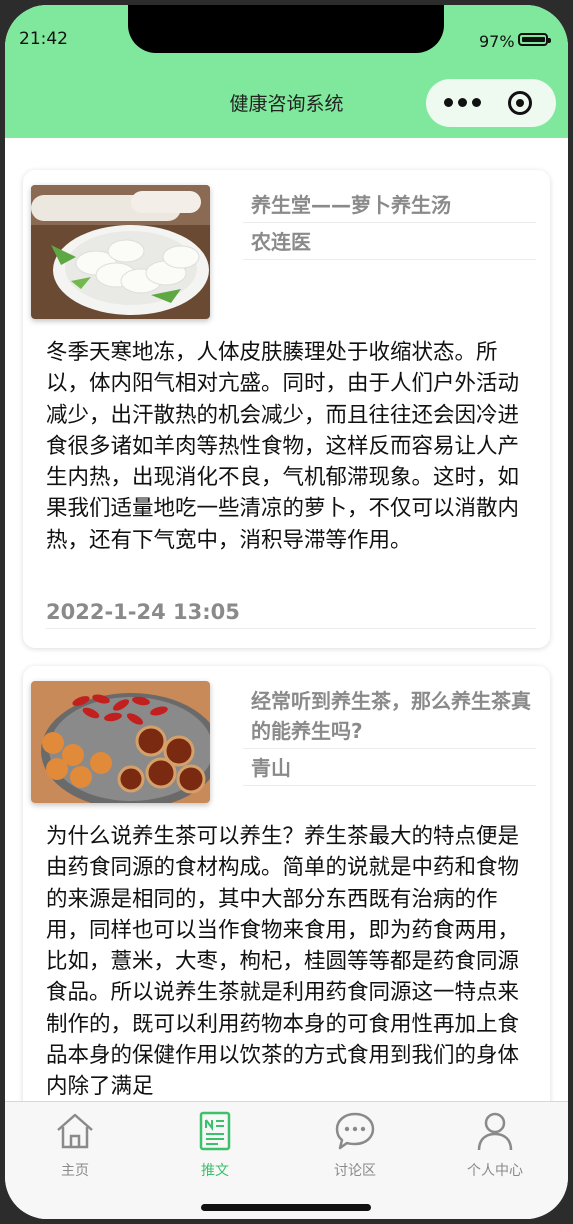 Image resolution: width=573 pixels, height=1224 pixels. I want to click on chat-icon, so click(355, 1131).